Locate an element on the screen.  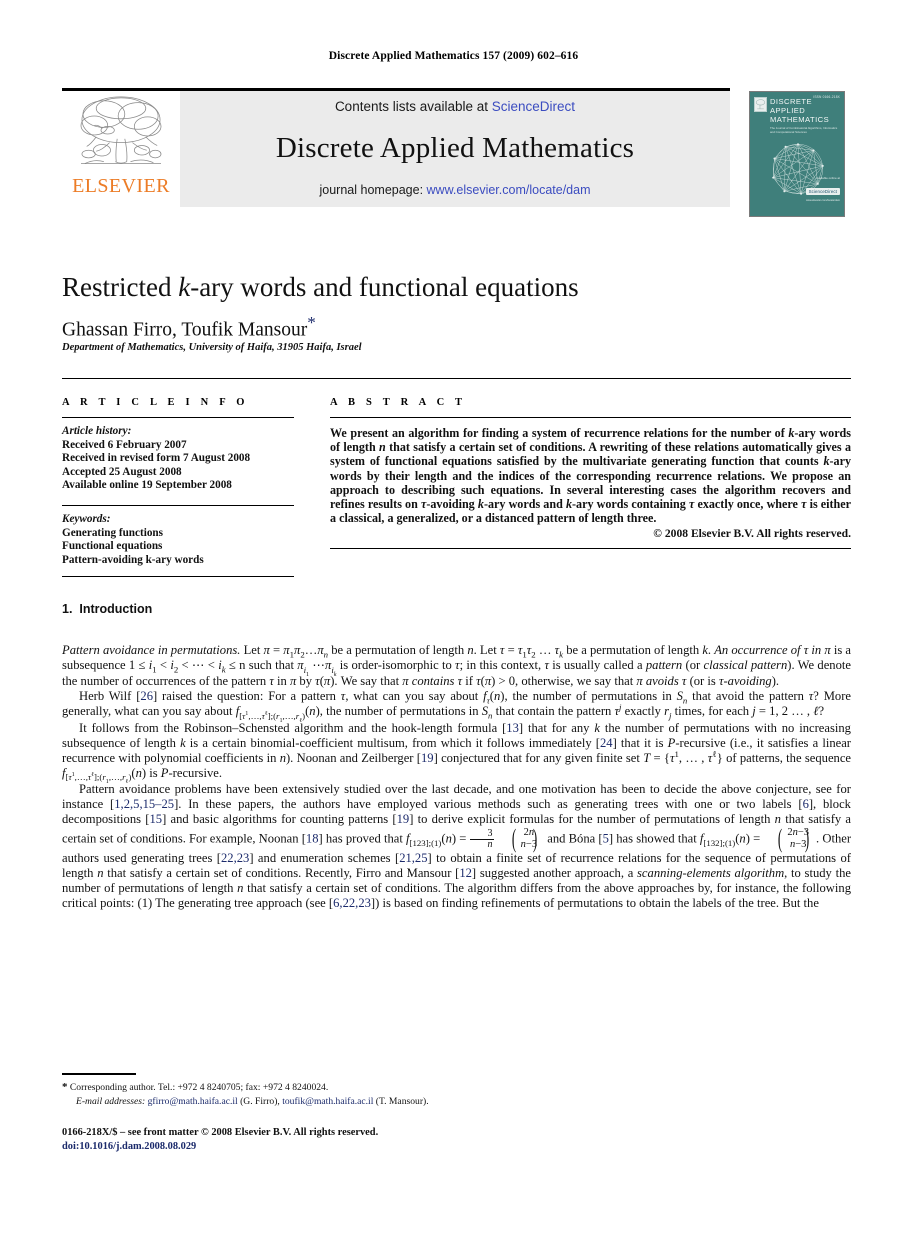
citation: 6 is located at coordinates (806, 804).